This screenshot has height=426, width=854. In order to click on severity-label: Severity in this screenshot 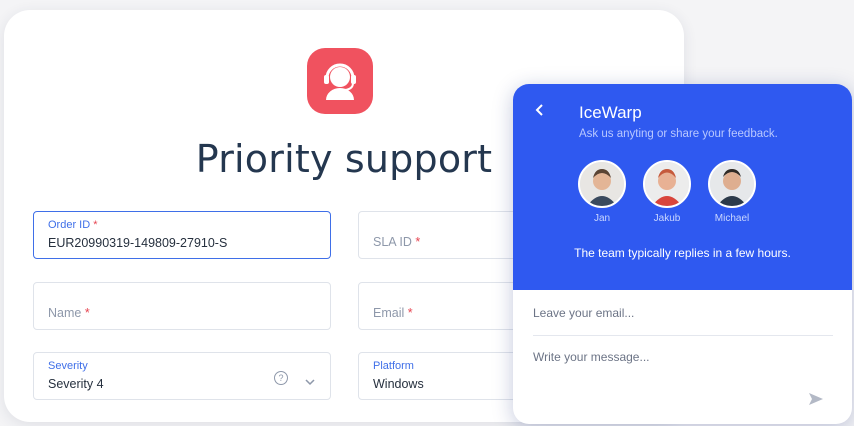, I will do `click(68, 366)`.